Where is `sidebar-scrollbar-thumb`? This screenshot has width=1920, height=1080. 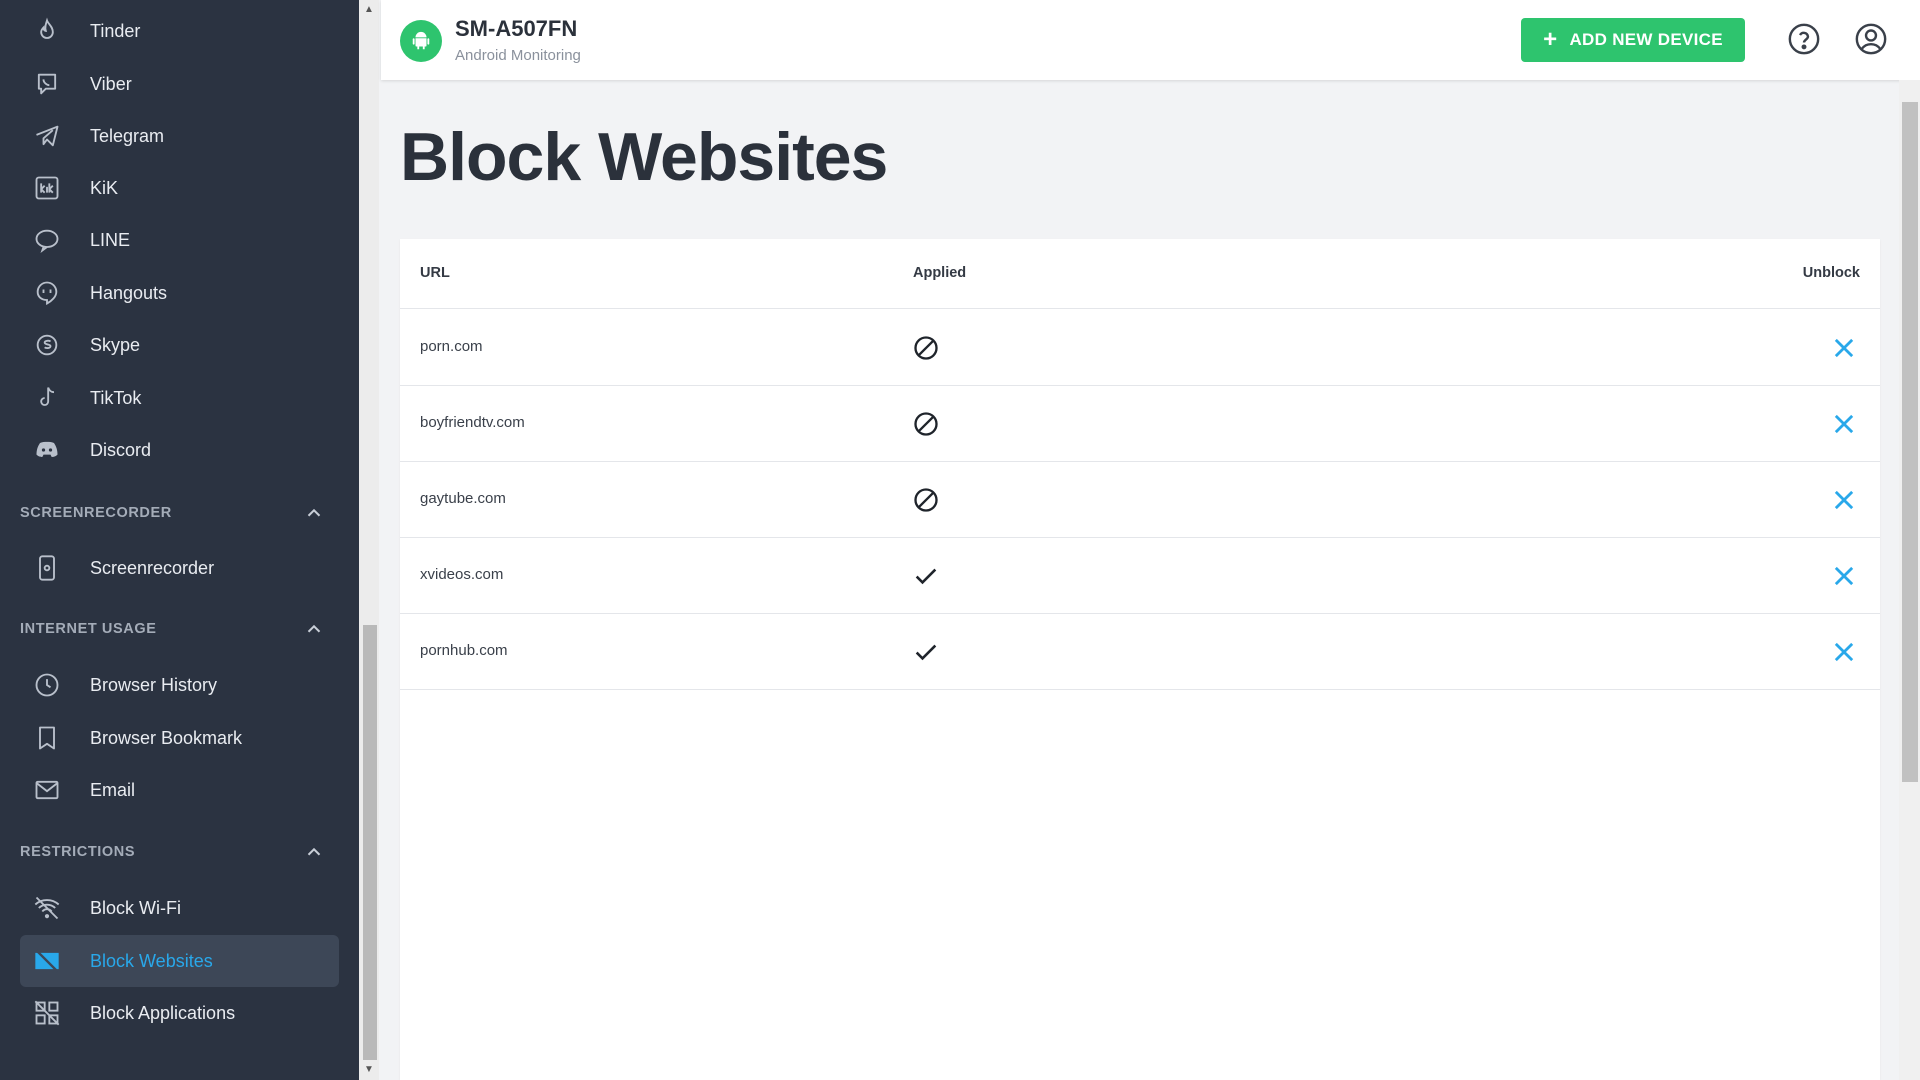
sidebar-scrollbar-thumb is located at coordinates (370, 842).